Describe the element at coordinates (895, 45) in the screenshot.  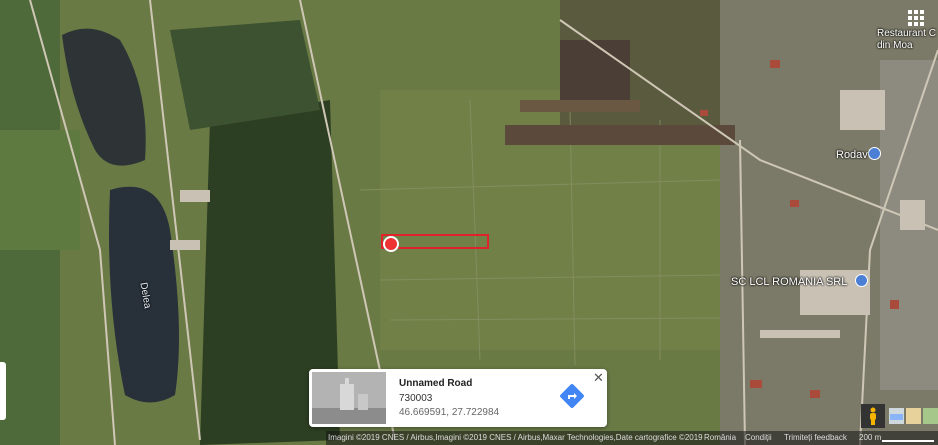
I see `poi-restaurant-line2: din Moa` at that location.